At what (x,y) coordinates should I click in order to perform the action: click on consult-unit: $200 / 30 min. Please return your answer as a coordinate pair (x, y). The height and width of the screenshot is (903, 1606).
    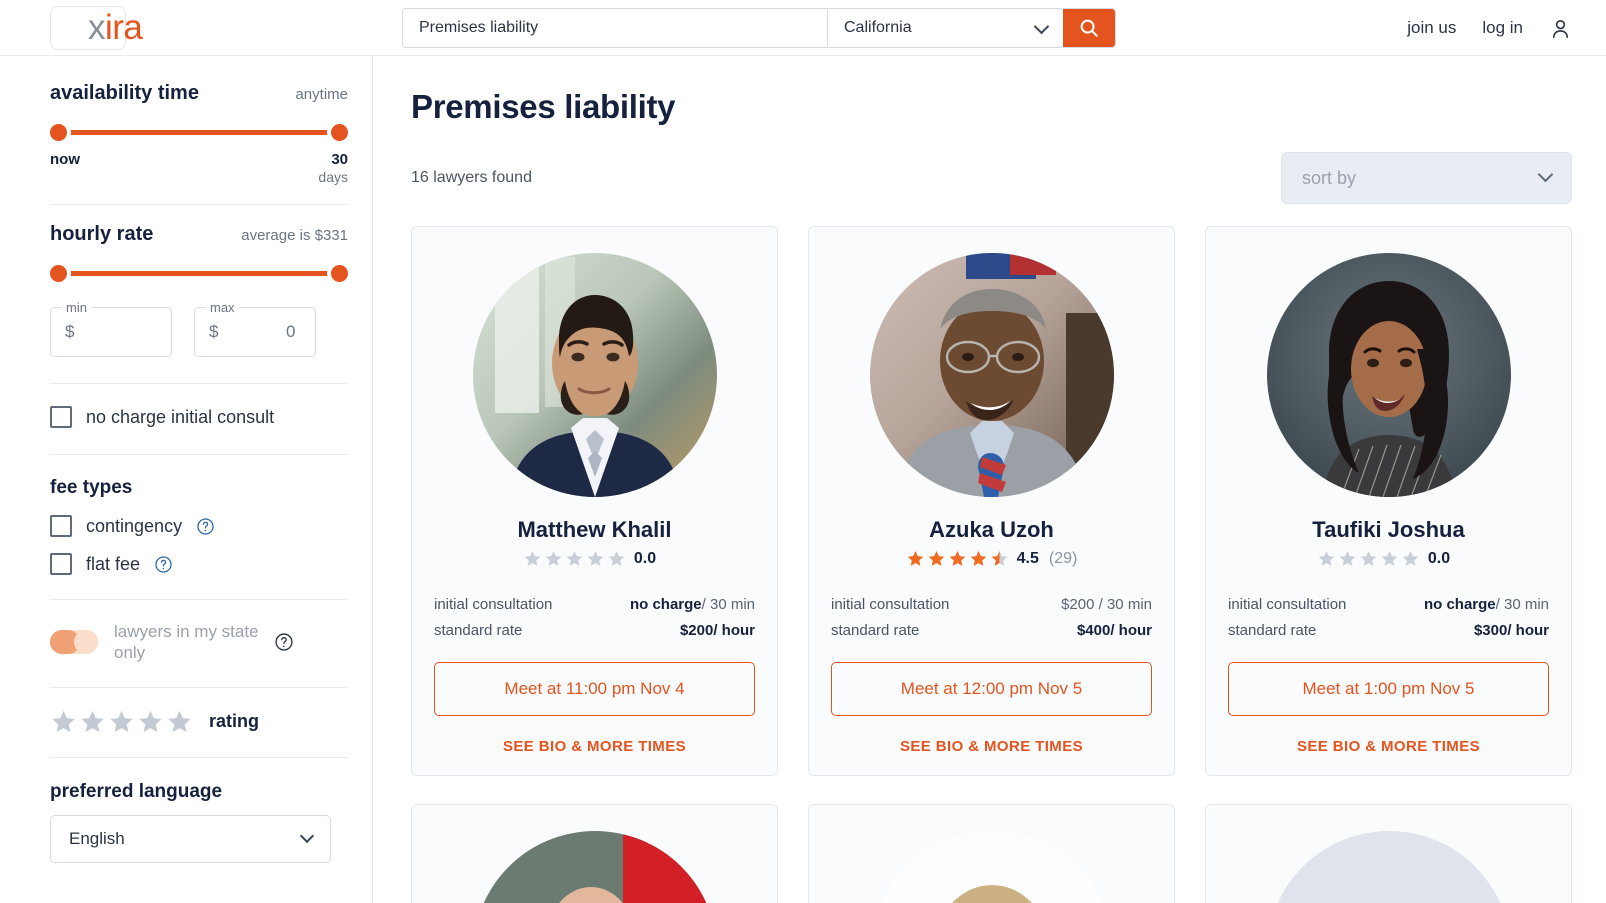
    Looking at the image, I should click on (1106, 604).